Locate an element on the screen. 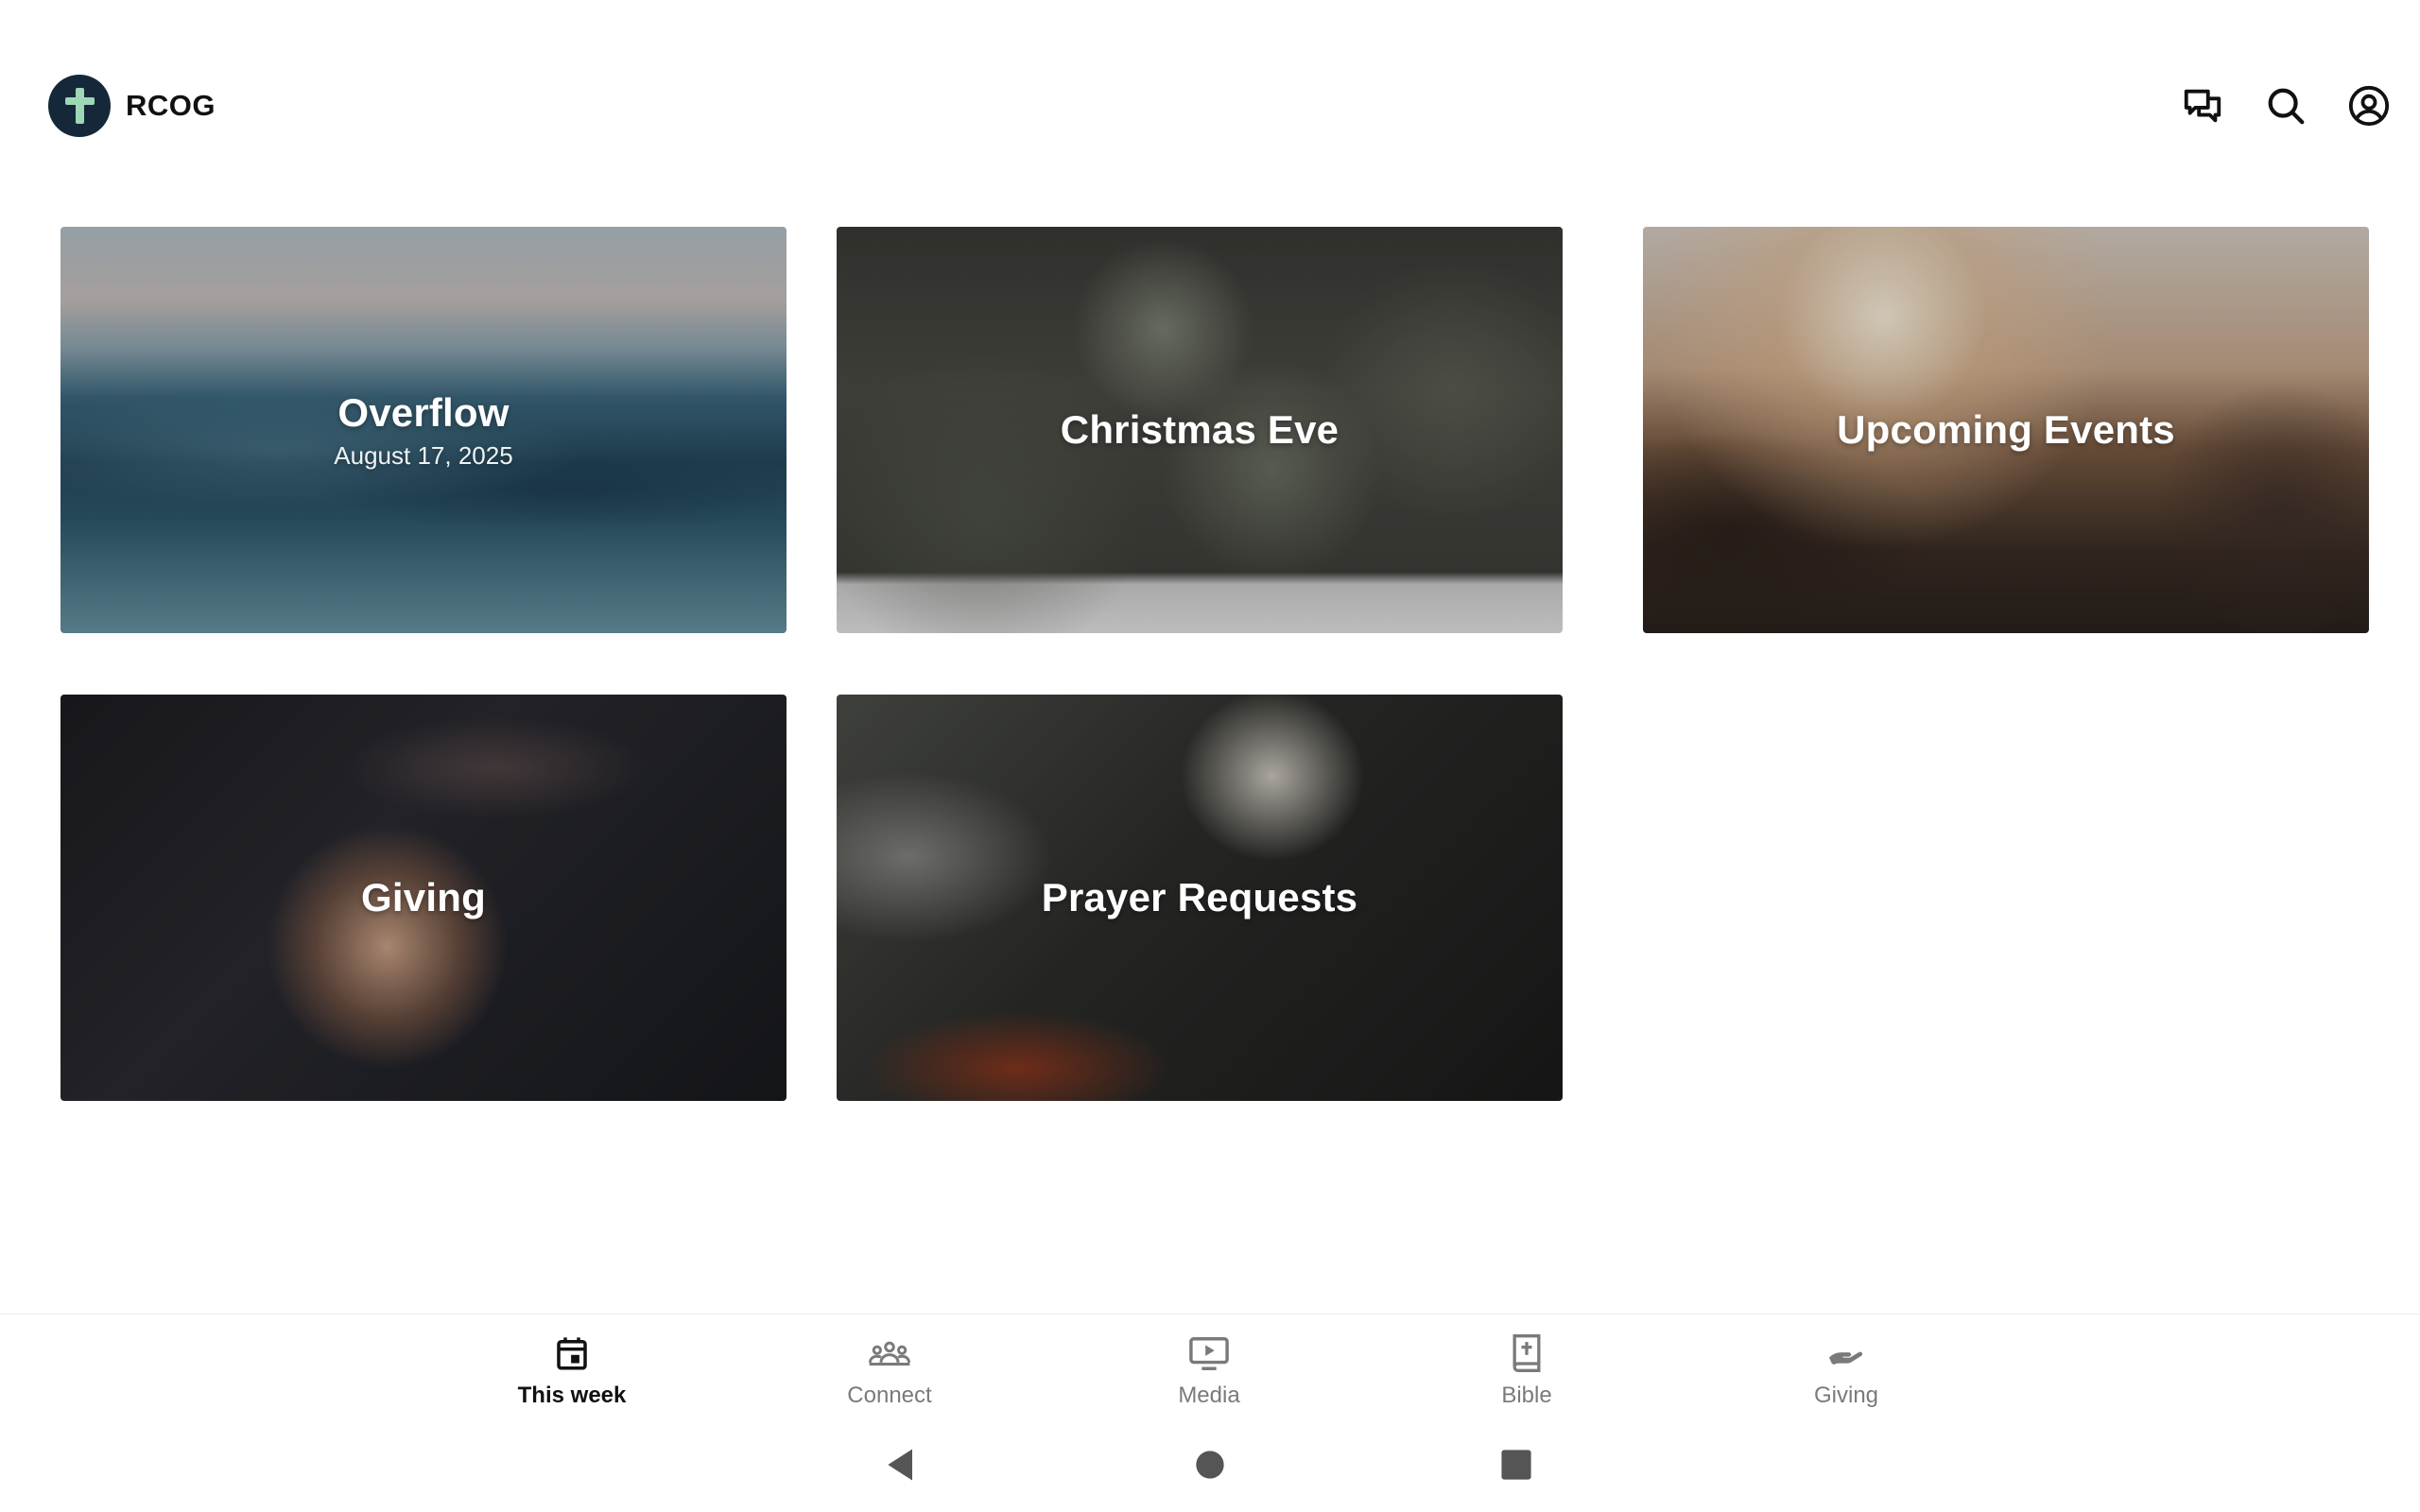 The image size is (2420, 1512). recents-icon is located at coordinates (1516, 1465).